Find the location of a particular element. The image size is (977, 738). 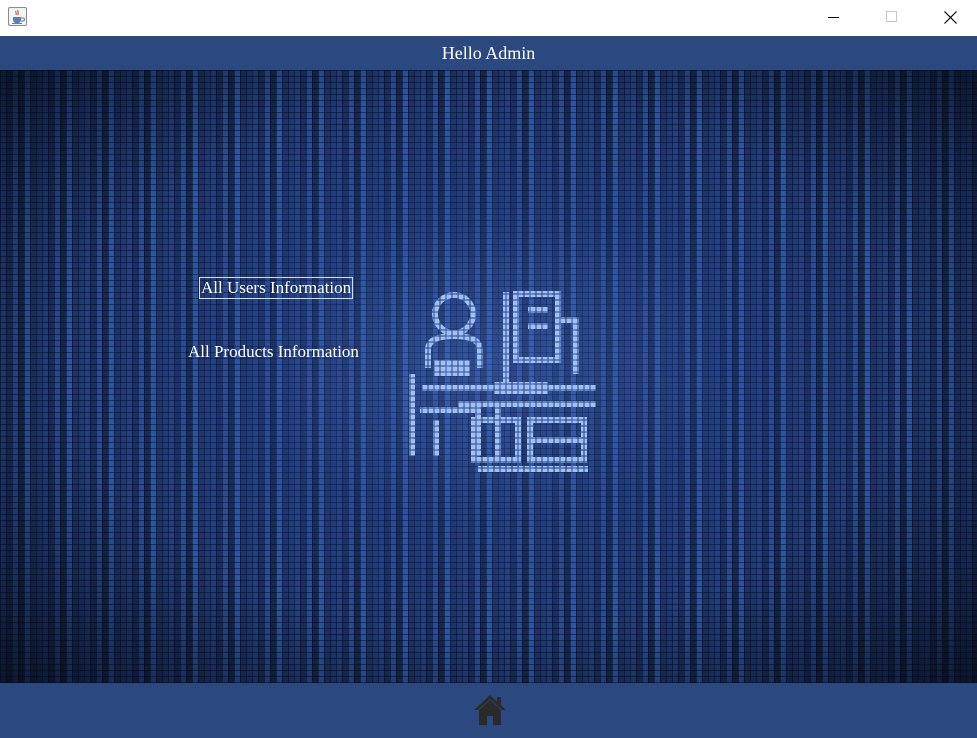

maximize-button is located at coordinates (892, 17).